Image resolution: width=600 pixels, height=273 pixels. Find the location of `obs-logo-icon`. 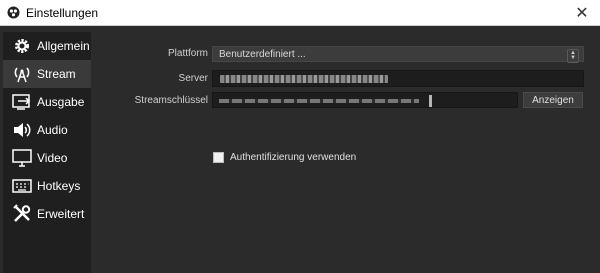

obs-logo-icon is located at coordinates (13, 13).